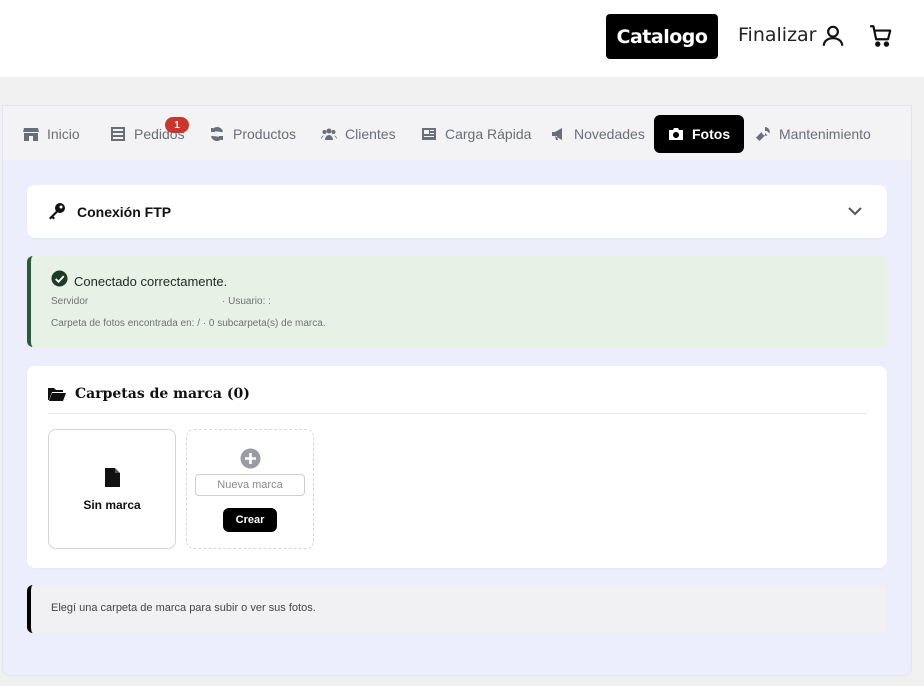  I want to click on tab-productos: Productos, so click(252, 134).